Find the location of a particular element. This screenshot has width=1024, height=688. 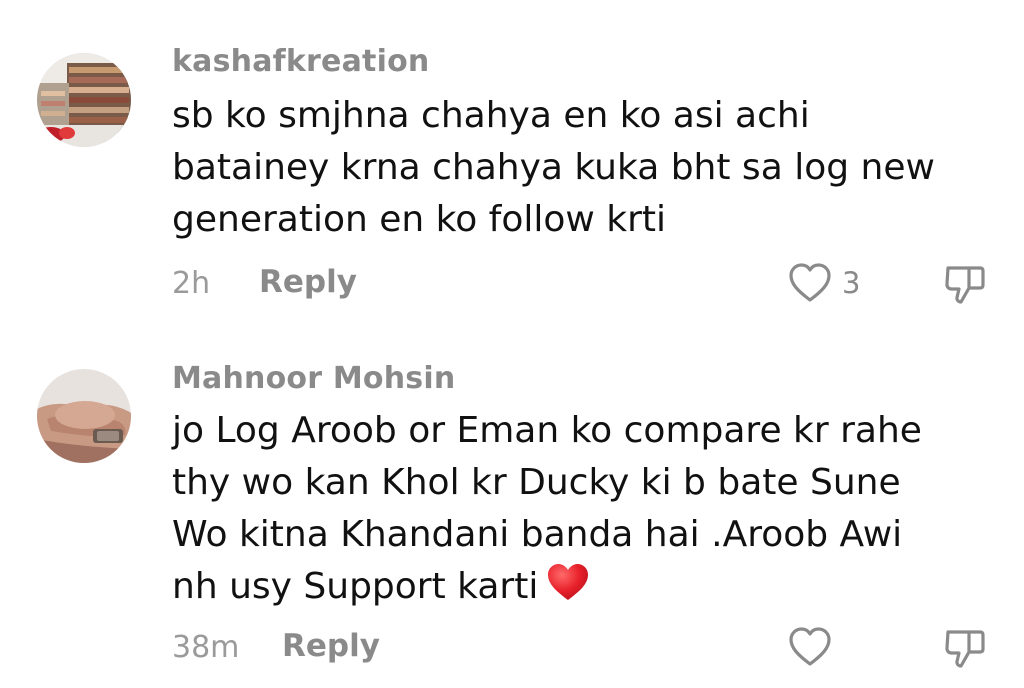

comment-text-line: sb ko smjhna chahya en ko asi achi is located at coordinates (491, 115).